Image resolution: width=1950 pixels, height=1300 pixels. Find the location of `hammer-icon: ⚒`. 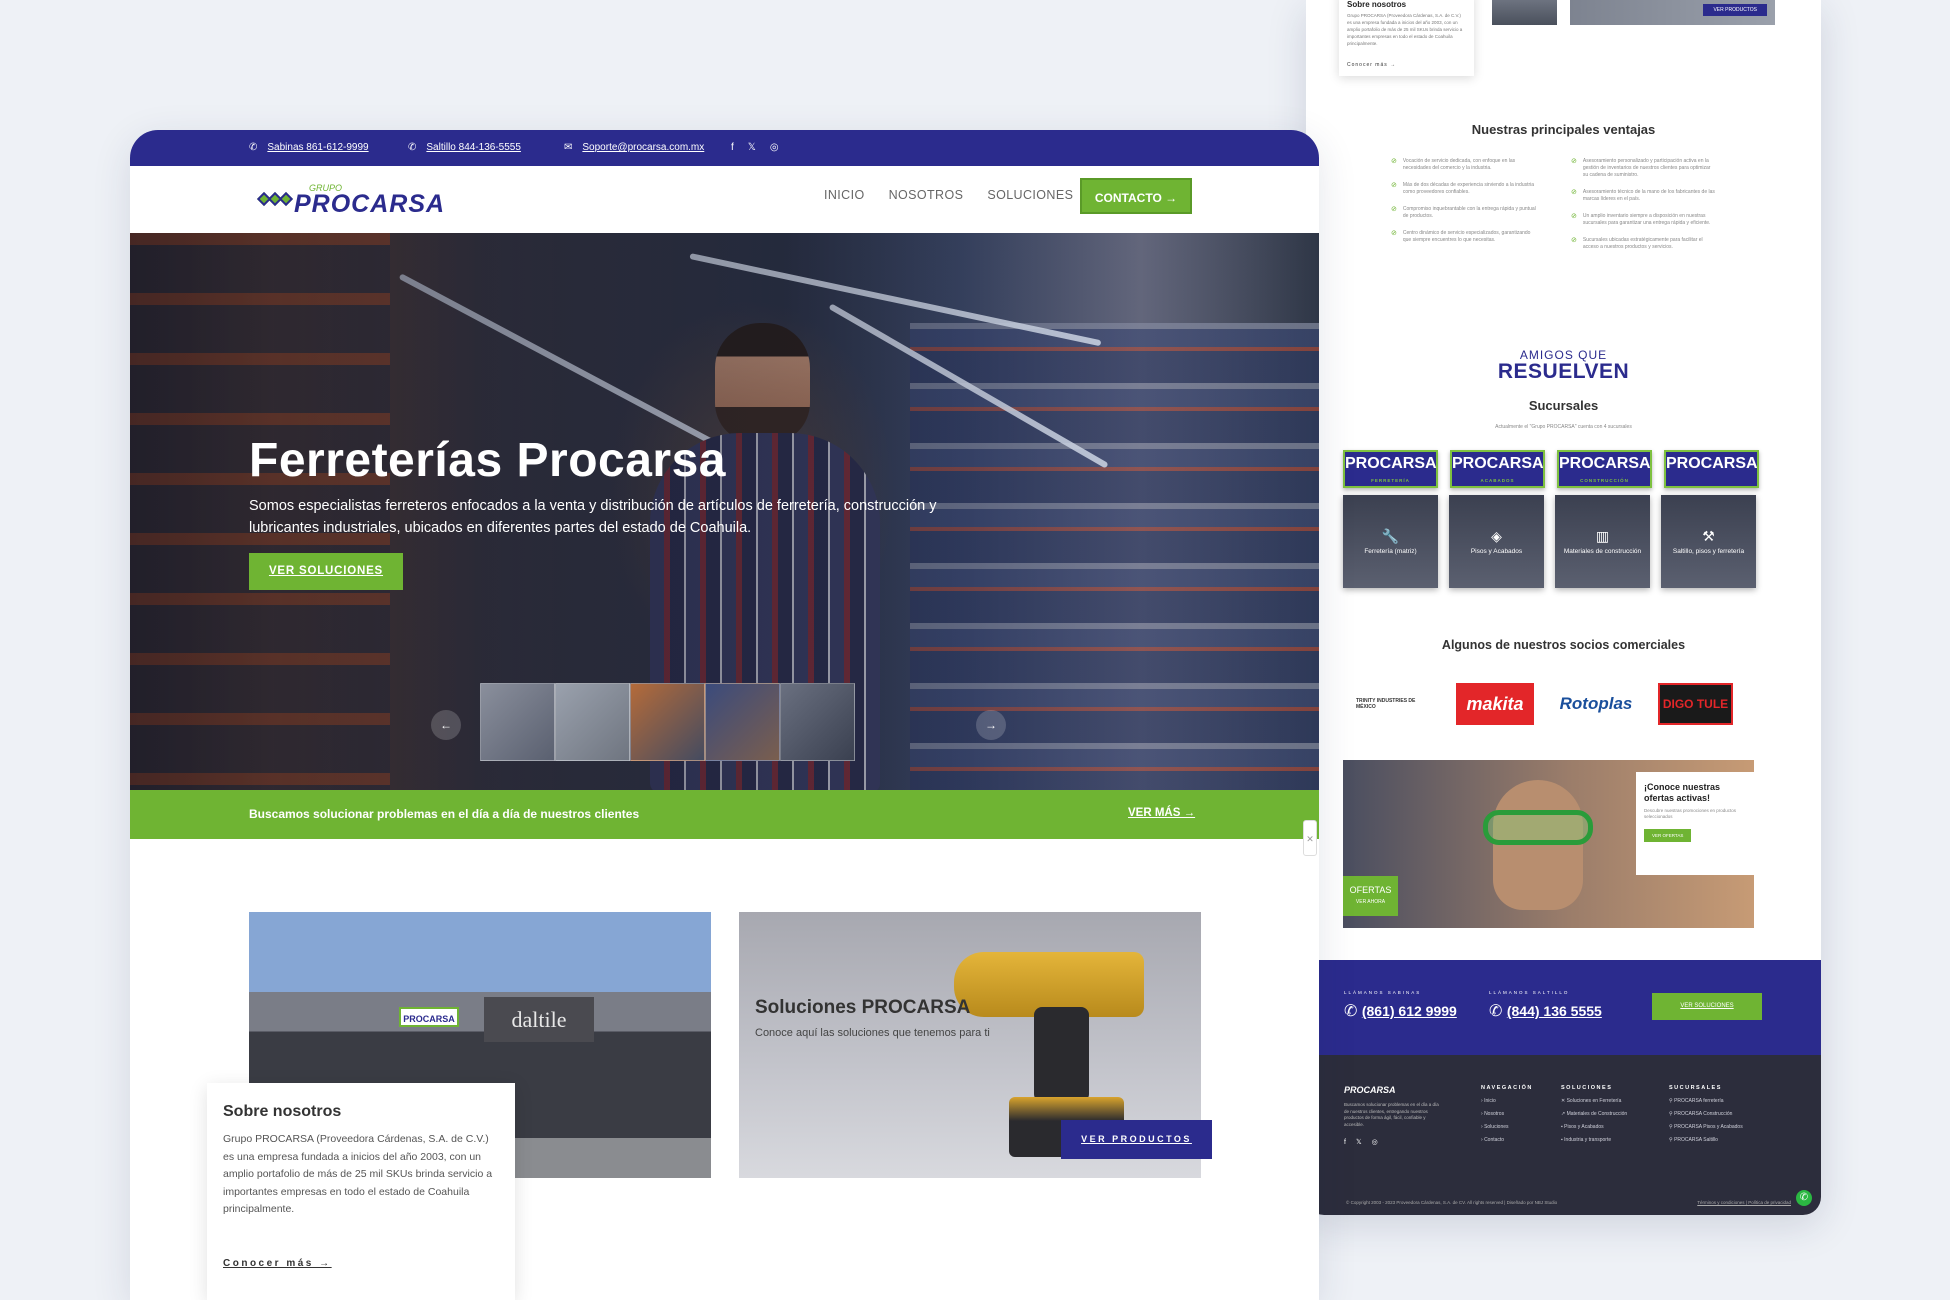

hammer-icon: ⚒ is located at coordinates (1708, 536).